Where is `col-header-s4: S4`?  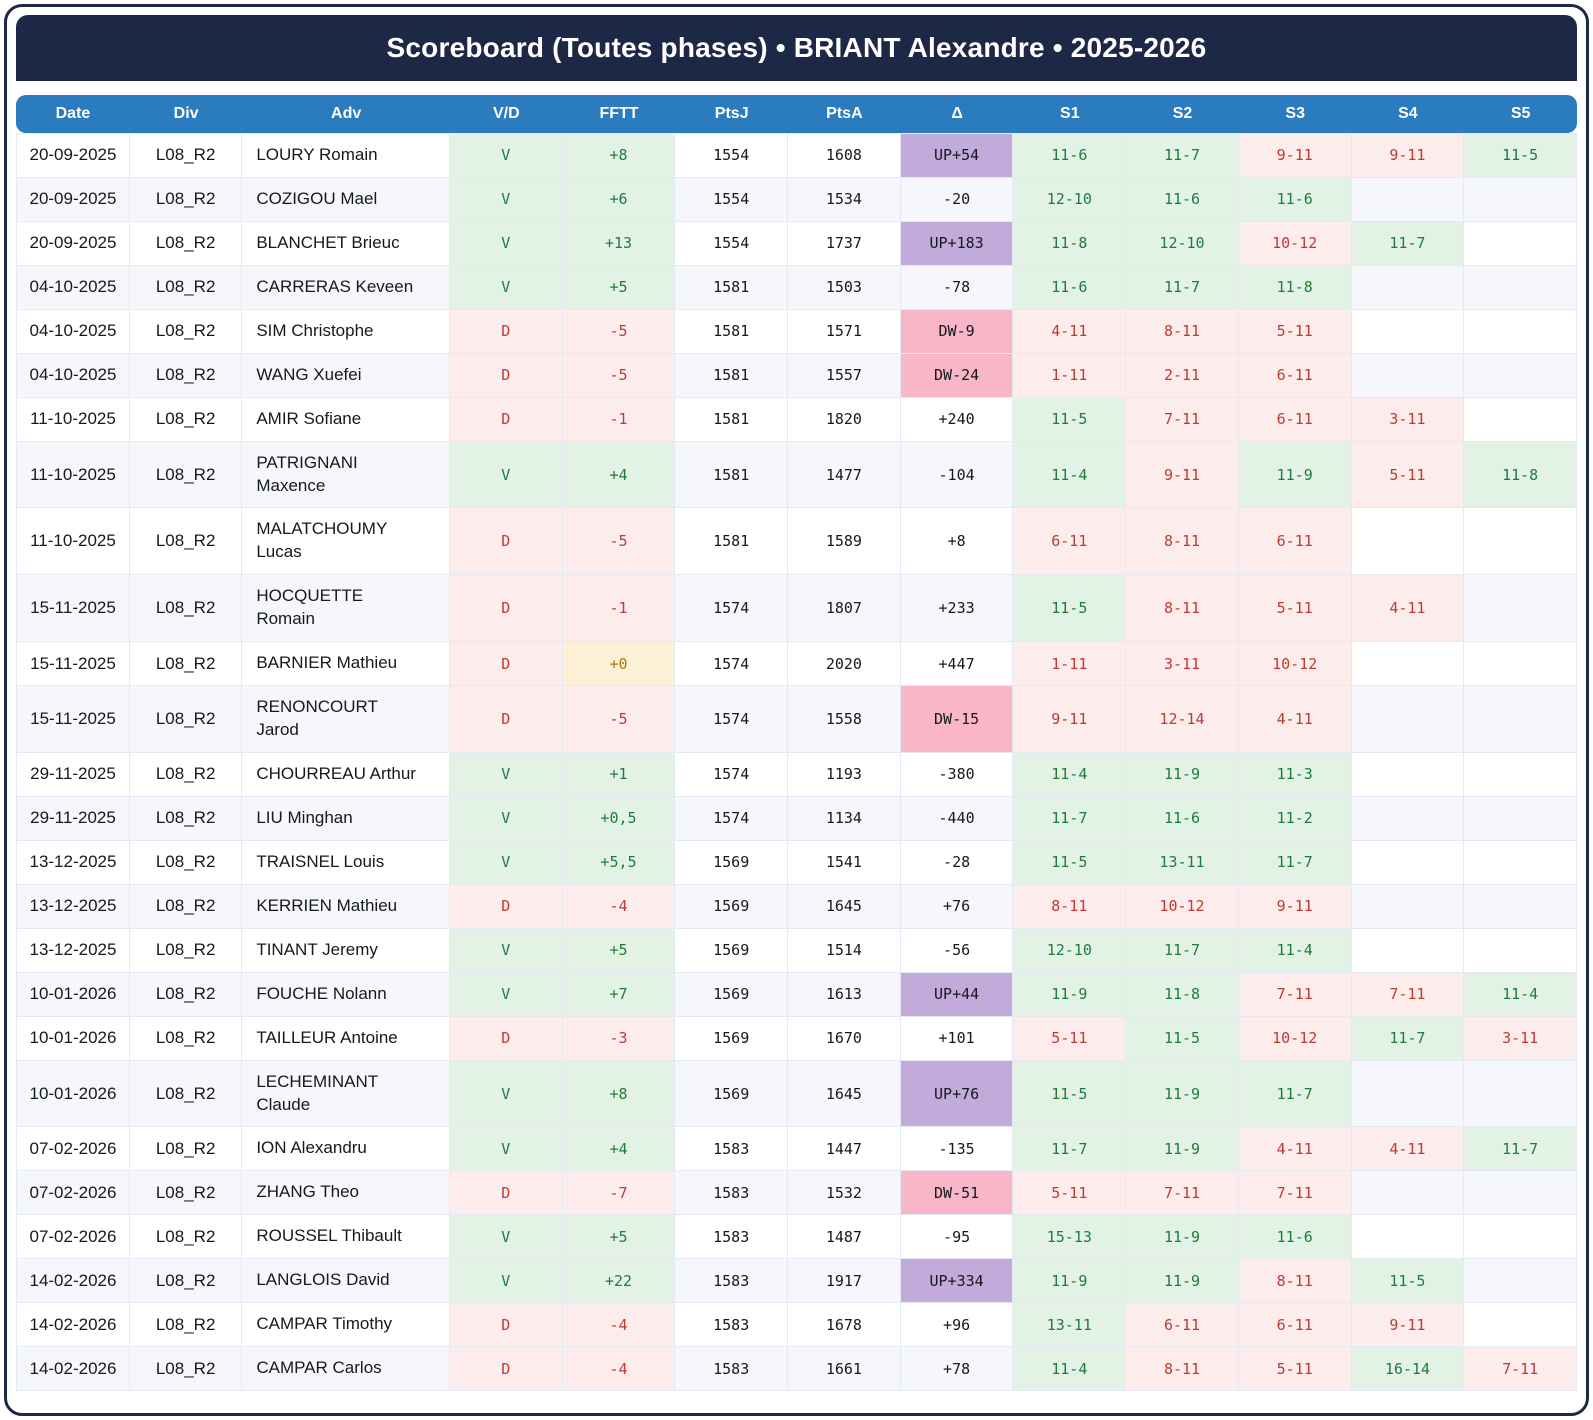
col-header-s4: S4 is located at coordinates (1408, 114).